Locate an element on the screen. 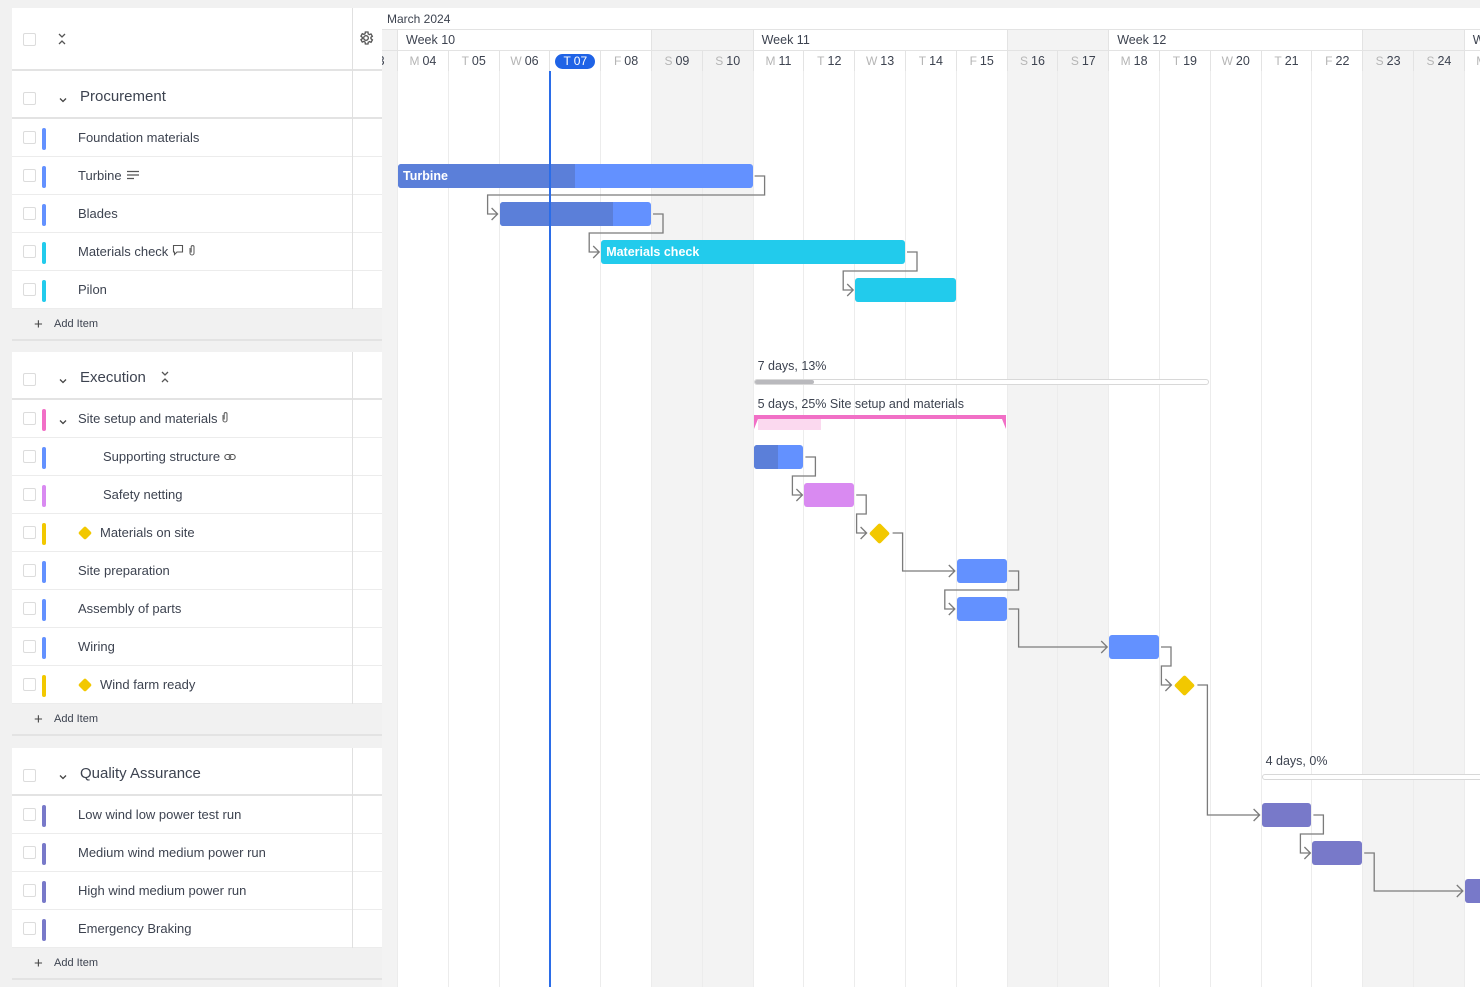 Image resolution: width=1480 pixels, height=987 pixels. task-name-cell: Supporting structure is located at coordinates (169, 456).